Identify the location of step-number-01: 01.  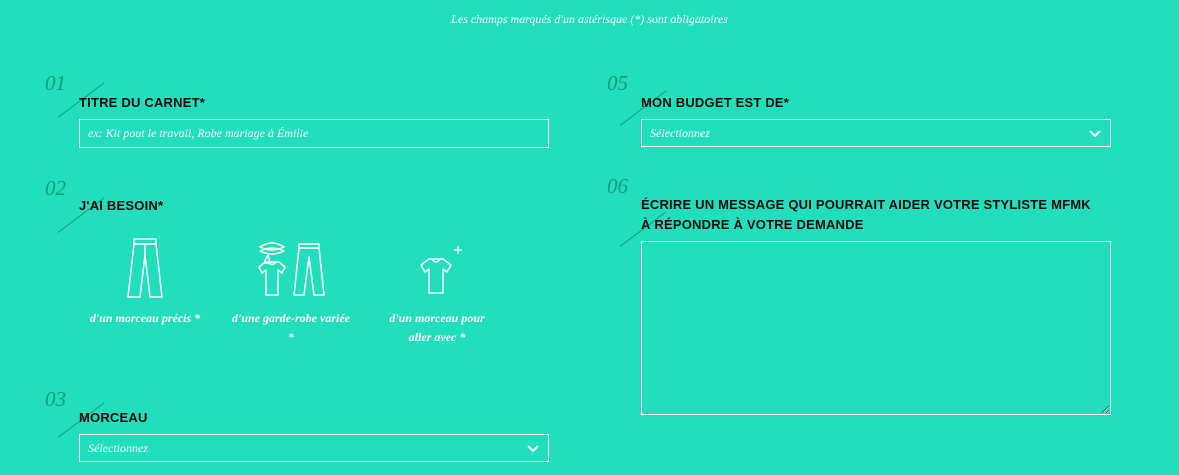
(55, 83).